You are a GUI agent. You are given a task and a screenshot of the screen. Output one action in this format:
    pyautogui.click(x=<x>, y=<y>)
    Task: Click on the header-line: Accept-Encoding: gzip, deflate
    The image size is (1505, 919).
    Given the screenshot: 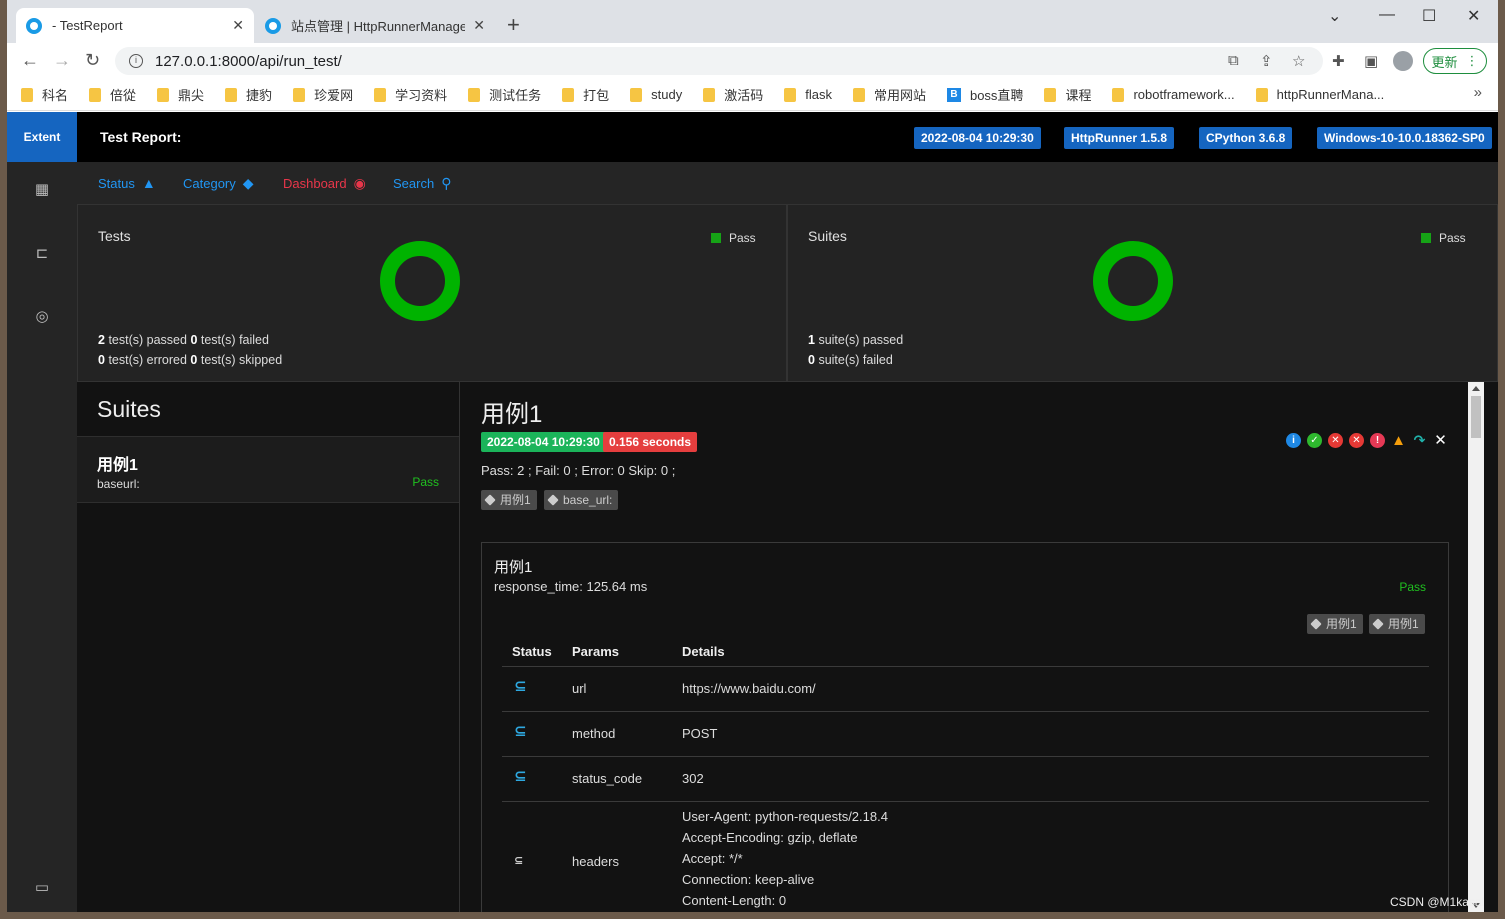 What is the action you would take?
    pyautogui.click(x=770, y=837)
    